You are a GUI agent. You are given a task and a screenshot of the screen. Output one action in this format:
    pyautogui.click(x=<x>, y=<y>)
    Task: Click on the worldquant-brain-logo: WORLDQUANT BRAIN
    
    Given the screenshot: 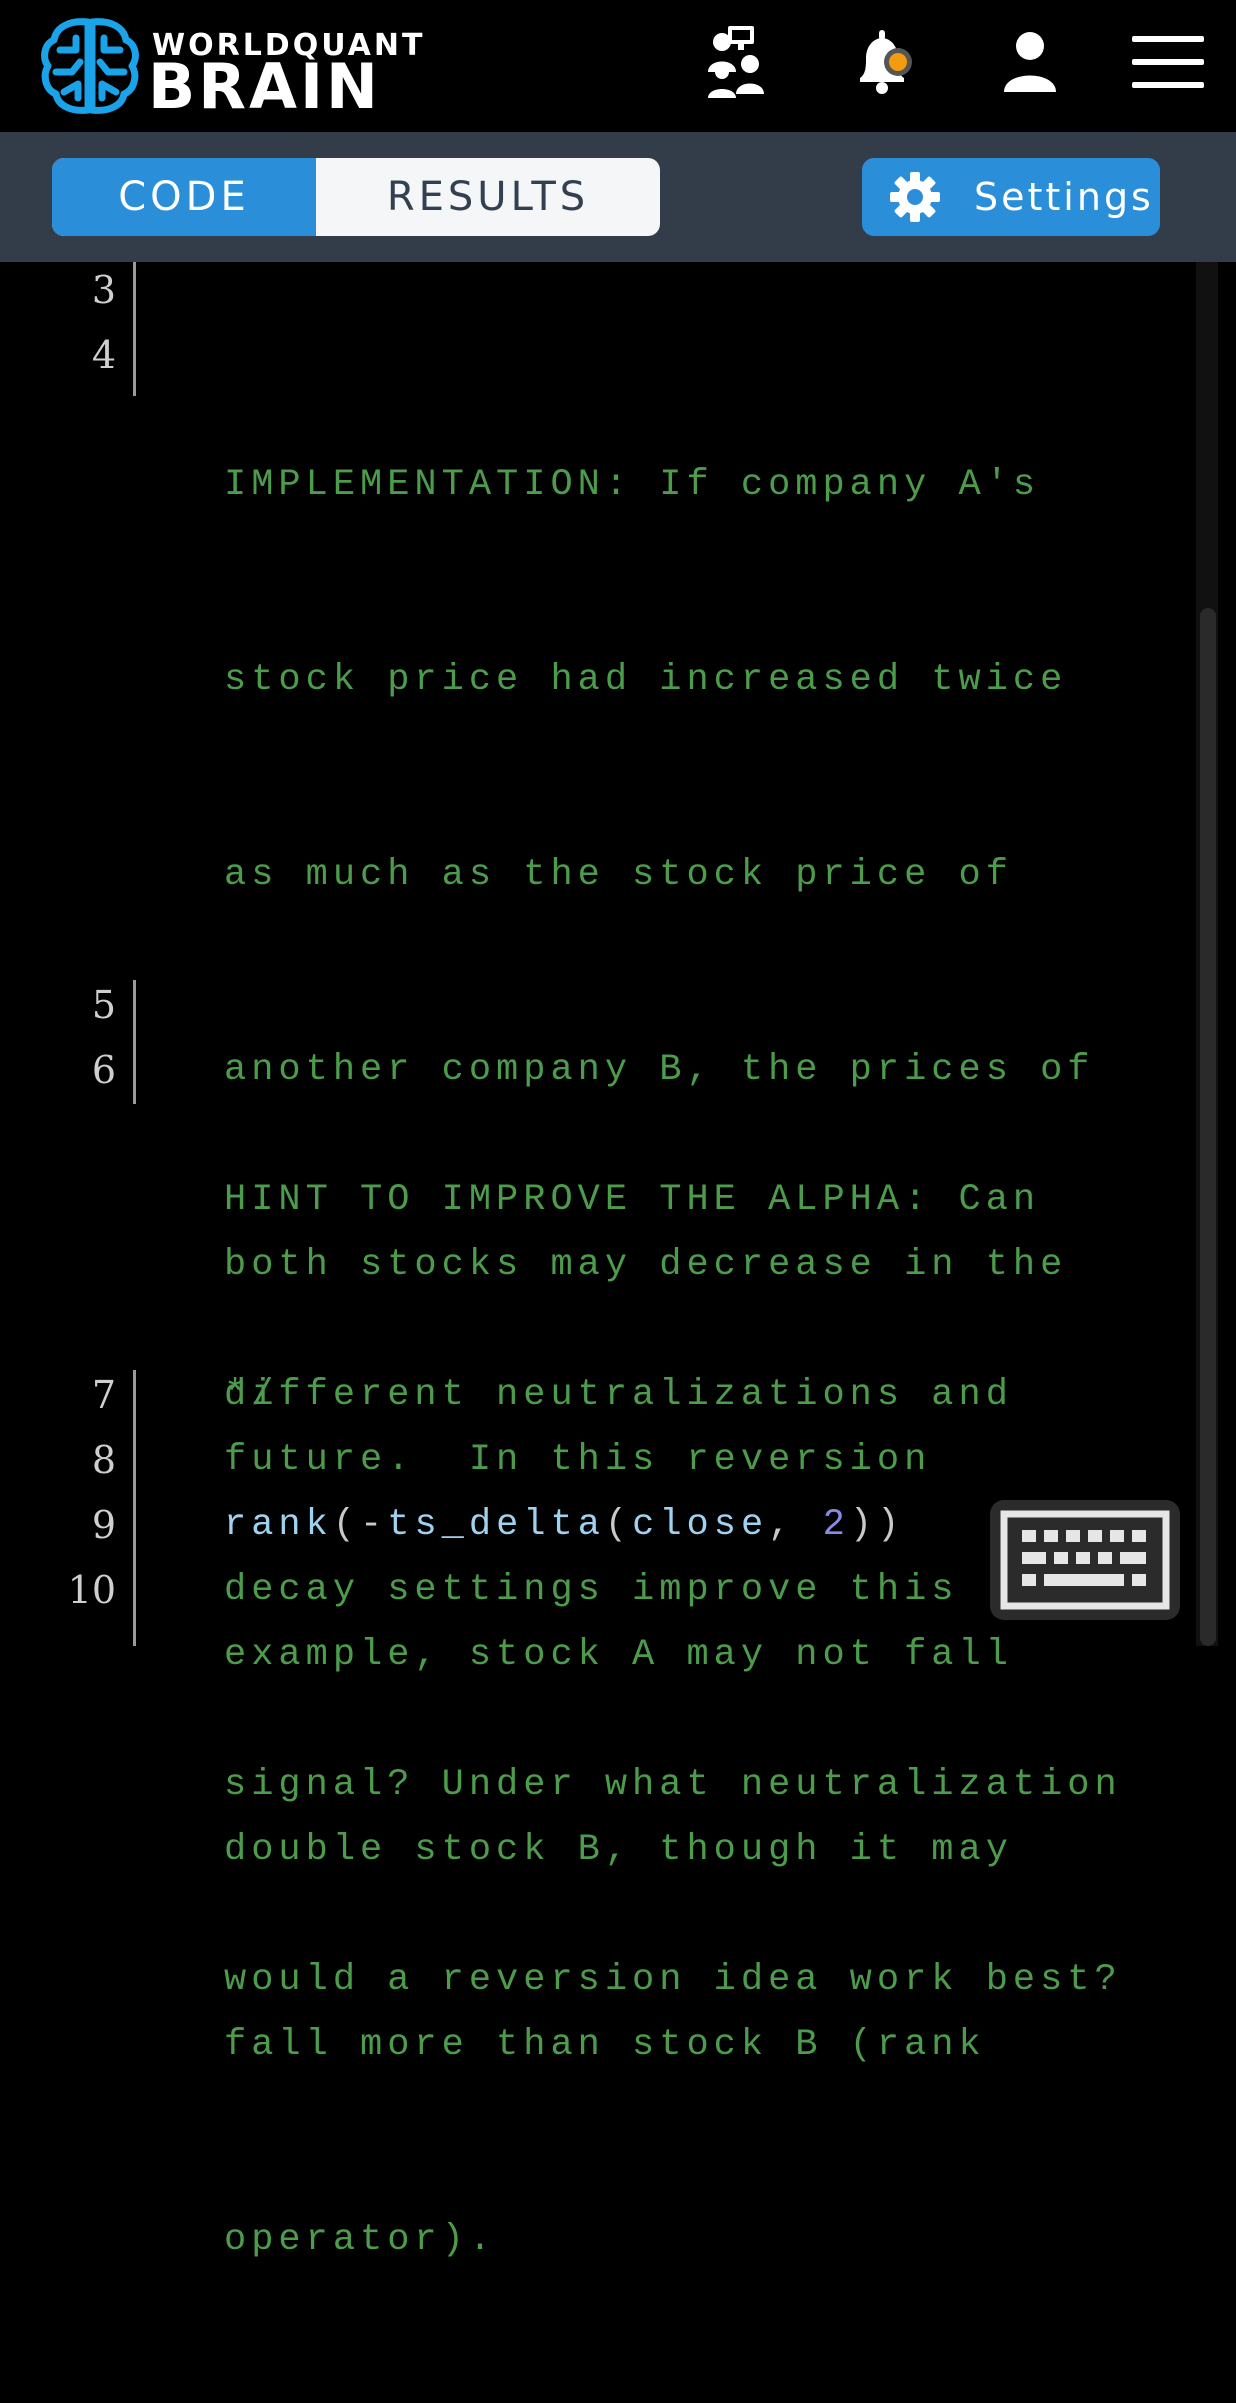 What is the action you would take?
    pyautogui.click(x=230, y=68)
    